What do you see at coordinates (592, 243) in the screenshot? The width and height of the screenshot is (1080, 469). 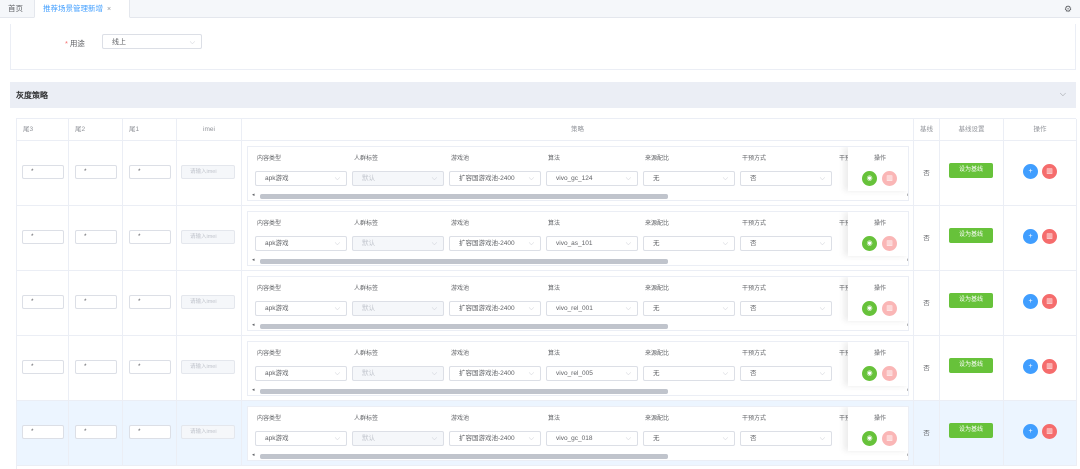 I see `algorithm-select: vivo_as_101 ⌵` at bounding box center [592, 243].